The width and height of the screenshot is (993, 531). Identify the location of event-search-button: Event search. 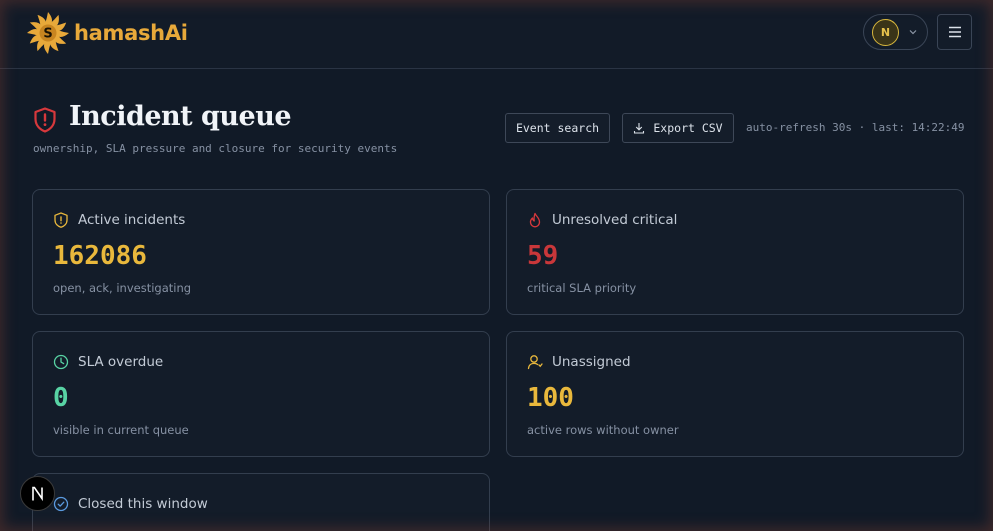
(557, 128).